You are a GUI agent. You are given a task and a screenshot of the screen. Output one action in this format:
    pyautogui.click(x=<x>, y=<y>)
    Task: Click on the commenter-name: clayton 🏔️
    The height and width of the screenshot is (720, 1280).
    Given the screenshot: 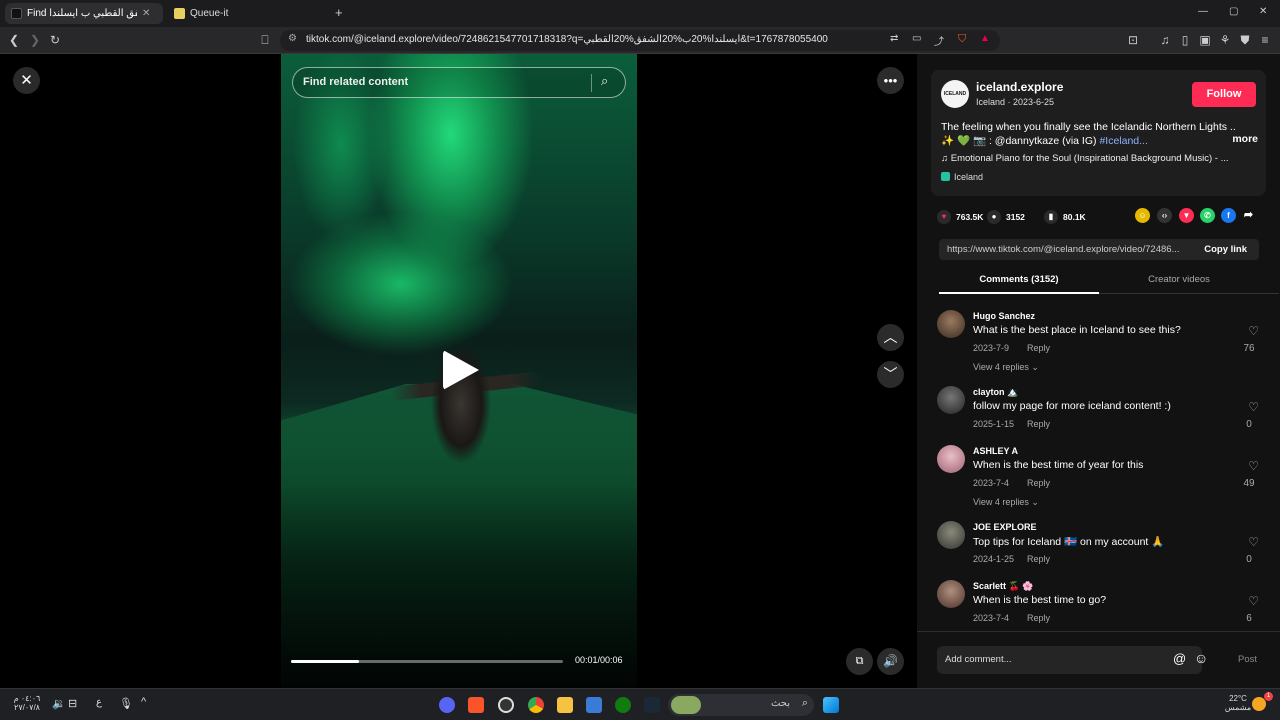 What is the action you would take?
    pyautogui.click(x=995, y=392)
    